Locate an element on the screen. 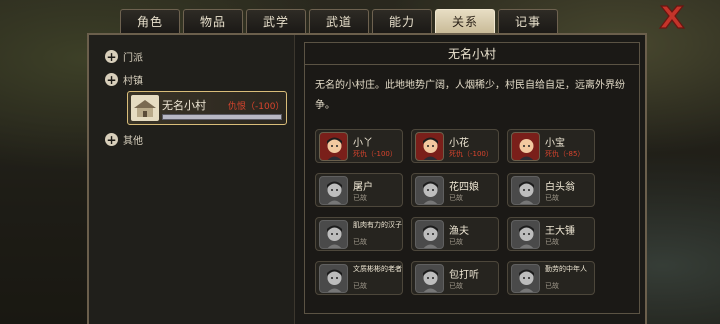 This screenshot has height=324, width=720. tree-group-label: 其他 is located at coordinates (133, 141).